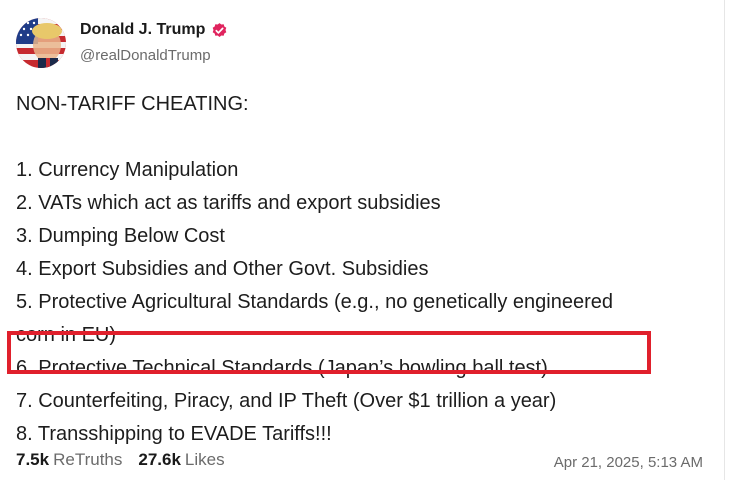 This screenshot has height=480, width=750. What do you see at coordinates (724, 240) in the screenshot?
I see `post-border` at bounding box center [724, 240].